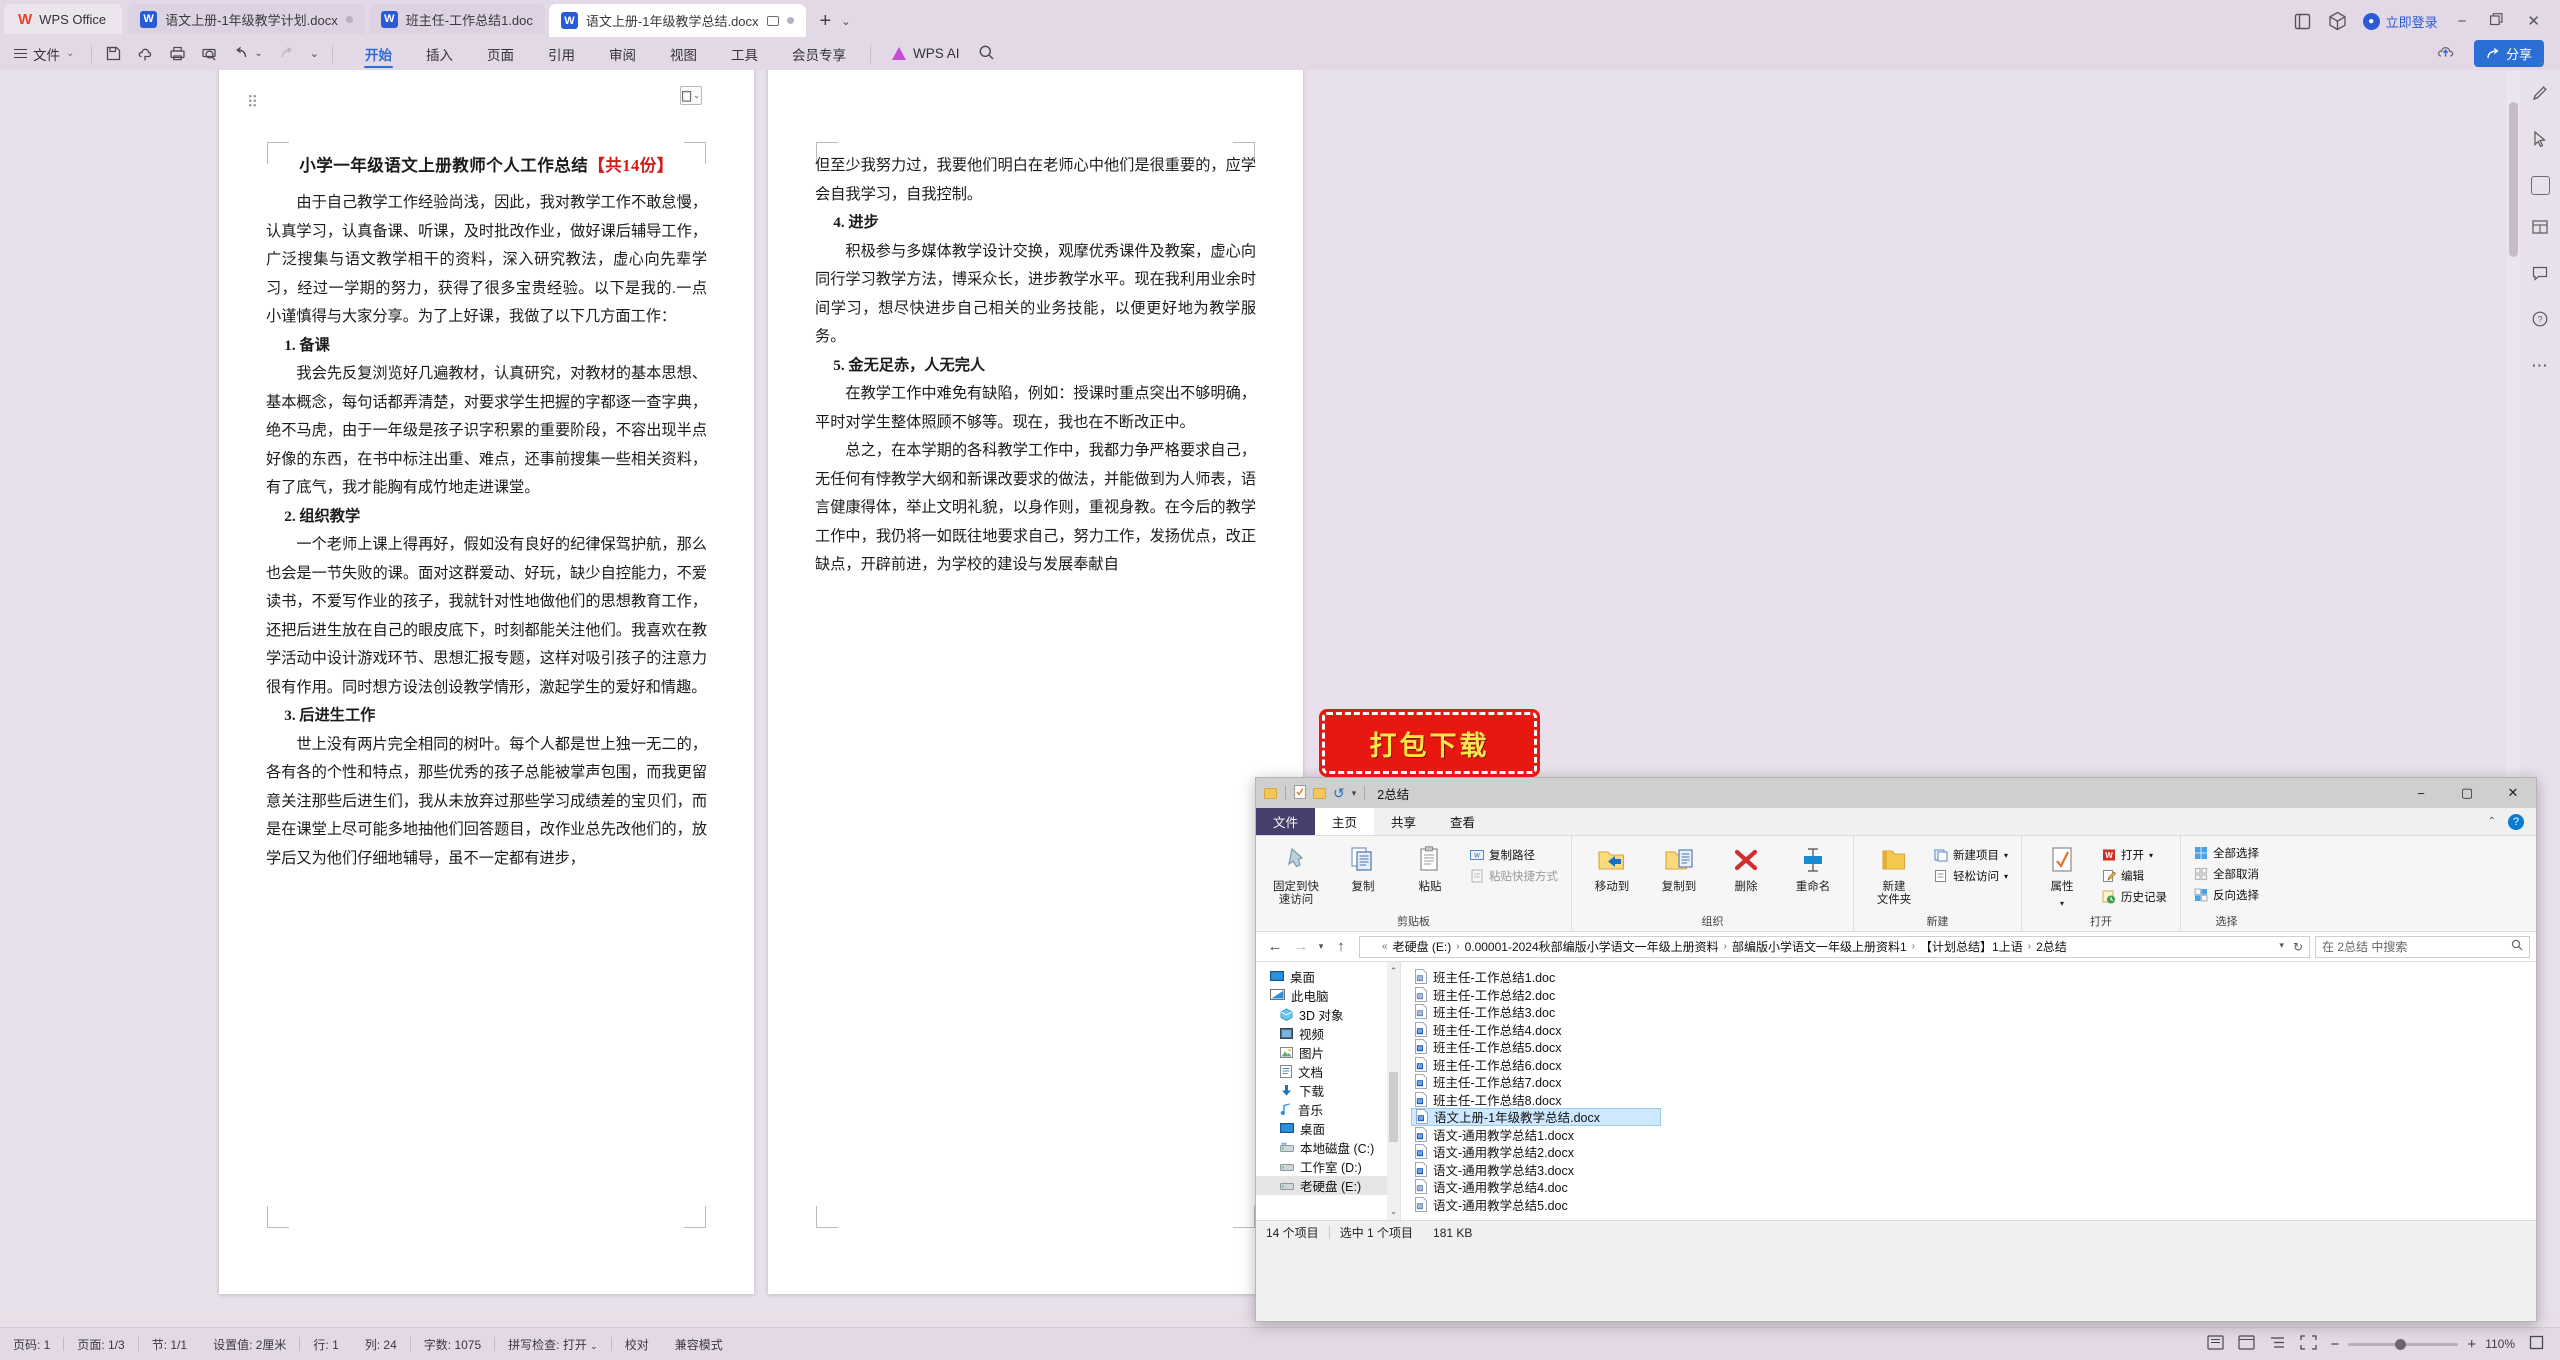 The width and height of the screenshot is (2560, 1360). What do you see at coordinates (2540, 275) in the screenshot?
I see `chat-icon` at bounding box center [2540, 275].